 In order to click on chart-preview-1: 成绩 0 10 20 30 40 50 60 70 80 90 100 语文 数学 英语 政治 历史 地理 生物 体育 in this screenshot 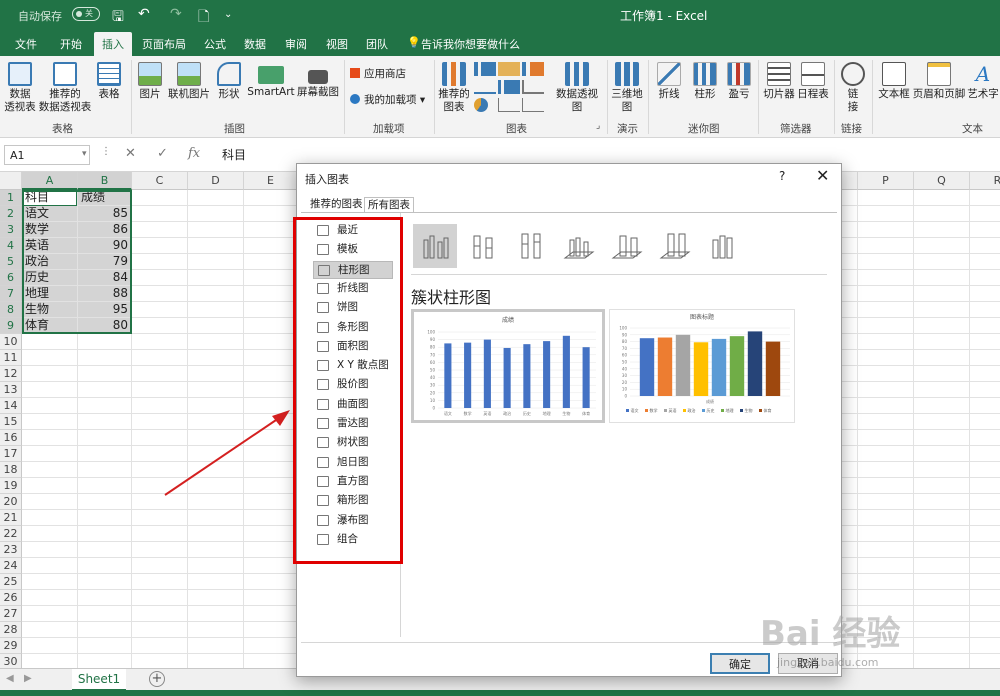, I will do `click(508, 366)`.